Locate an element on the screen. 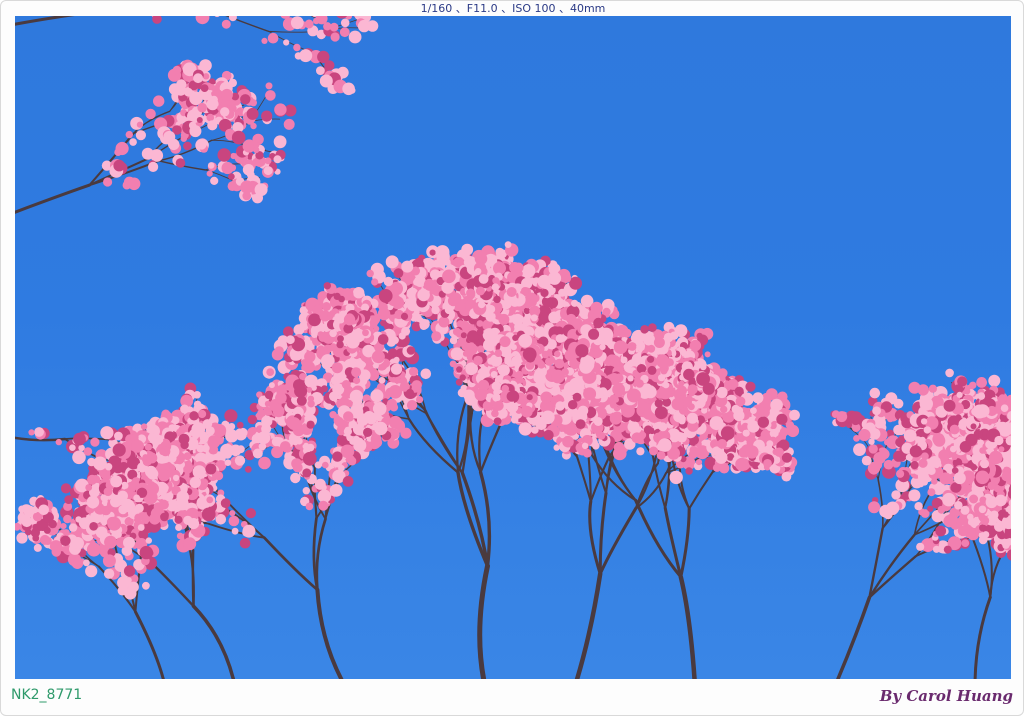  exif-caption: 1/160 、F11.0 、ISO 100 、40mm is located at coordinates (513, 8).